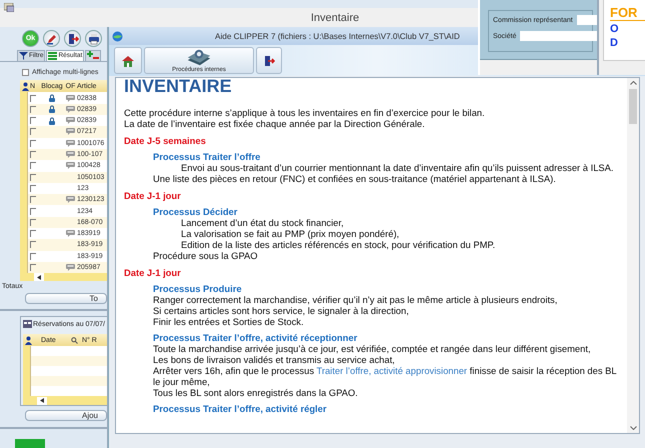 This screenshot has height=448, width=645. What do you see at coordinates (633, 428) in the screenshot?
I see `scroll-down-icon` at bounding box center [633, 428].